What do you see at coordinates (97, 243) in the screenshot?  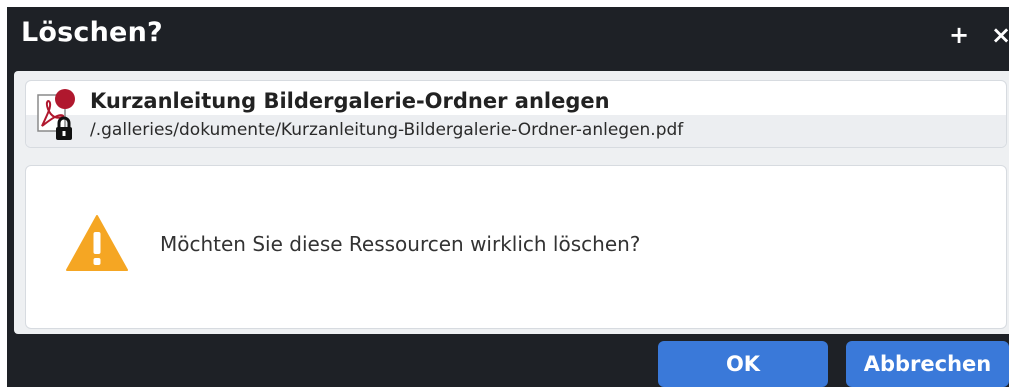 I see `warning-icon` at bounding box center [97, 243].